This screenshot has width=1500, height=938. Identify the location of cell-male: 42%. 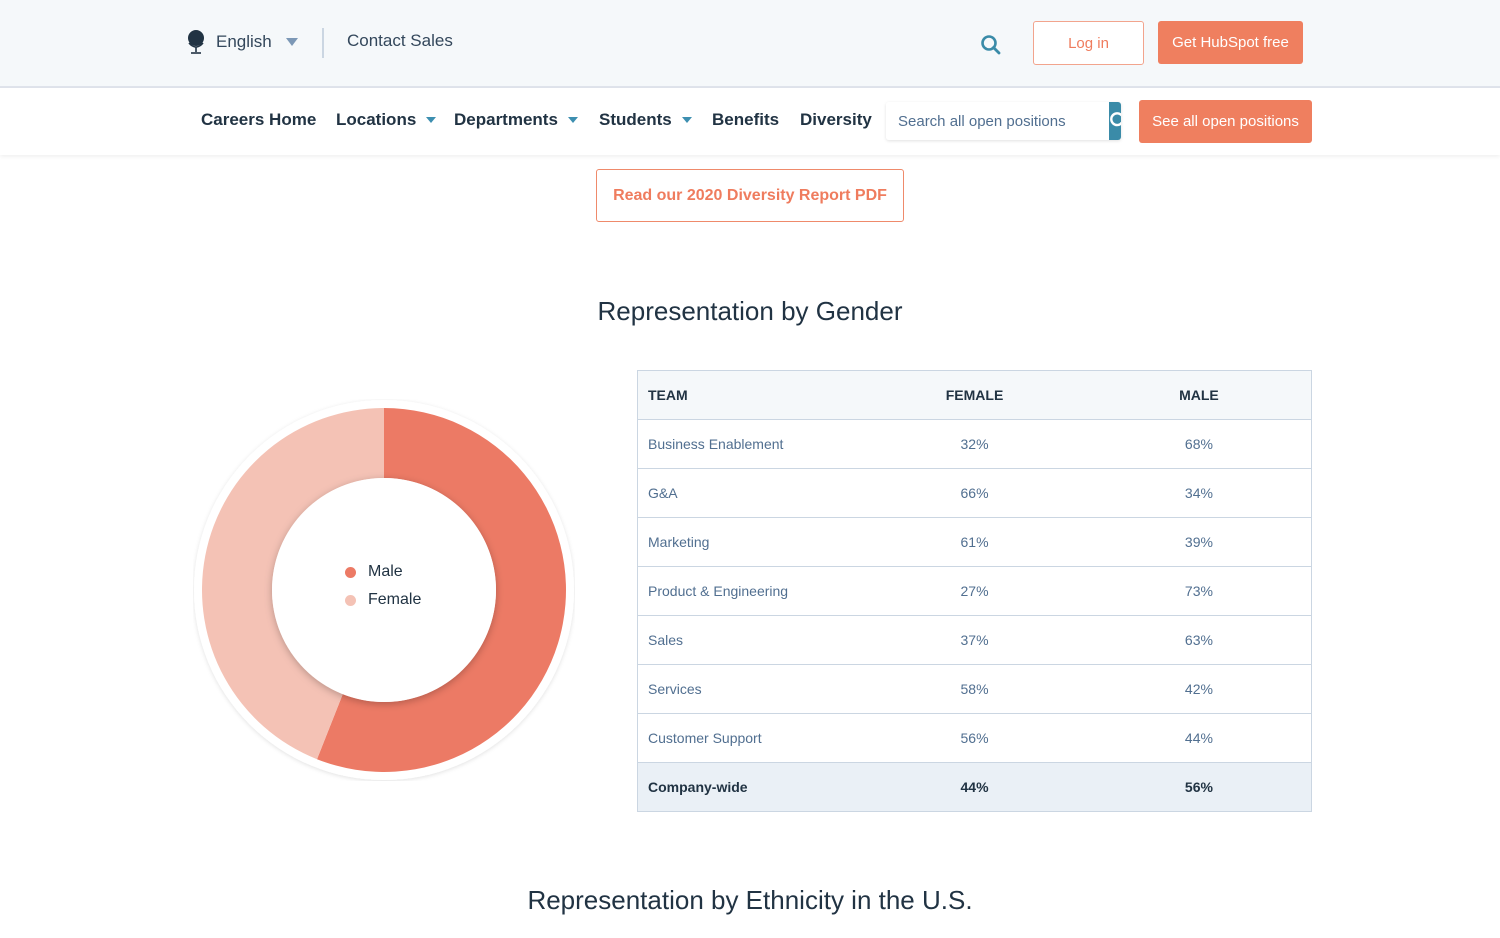
(1199, 689).